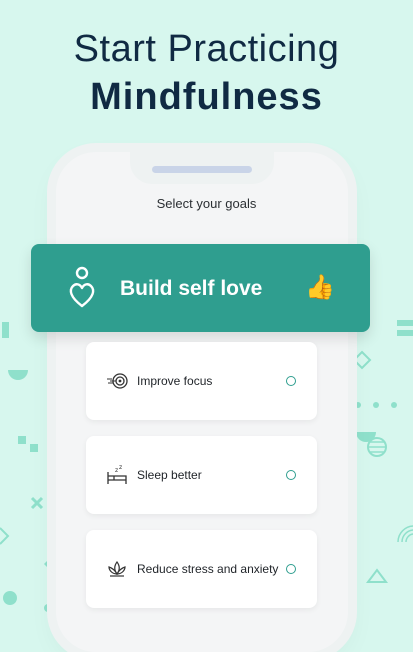 This screenshot has height=652, width=413. I want to click on headline-line-1: Start Practicing, so click(206, 49).